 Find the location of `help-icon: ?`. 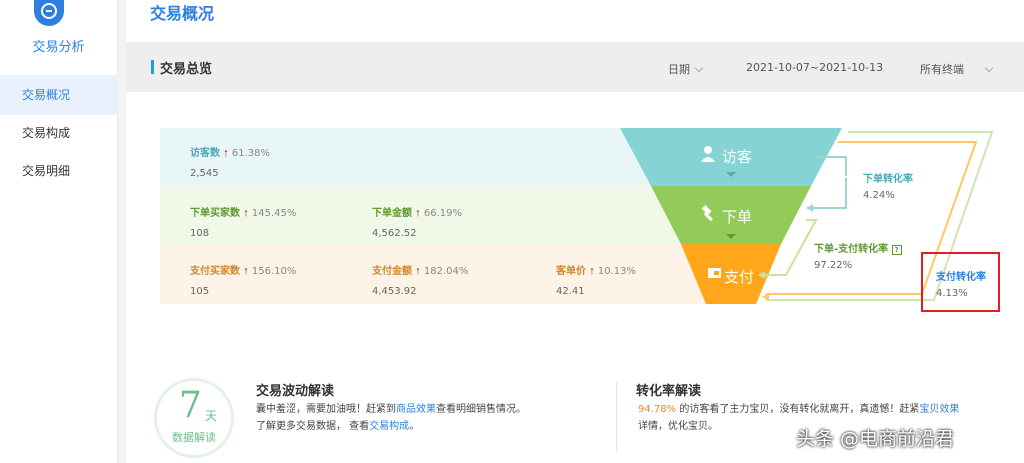

help-icon: ? is located at coordinates (896, 250).